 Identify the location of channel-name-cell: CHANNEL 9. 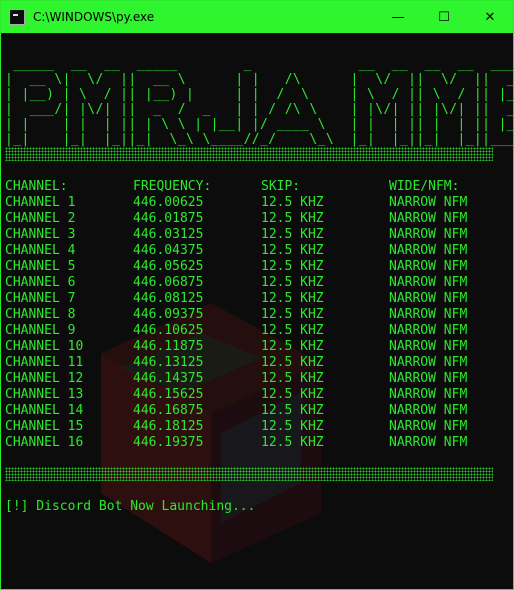
(40, 330).